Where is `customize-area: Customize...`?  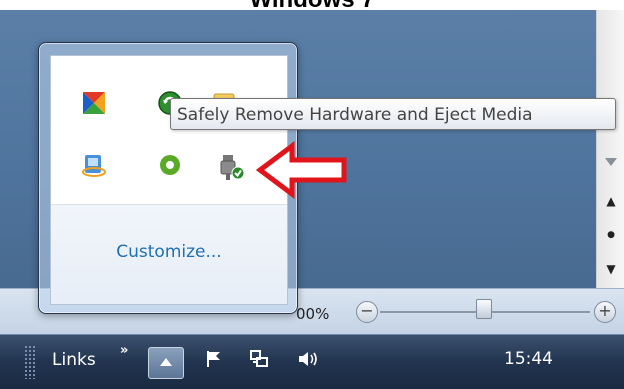
customize-area: Customize... is located at coordinates (169, 254).